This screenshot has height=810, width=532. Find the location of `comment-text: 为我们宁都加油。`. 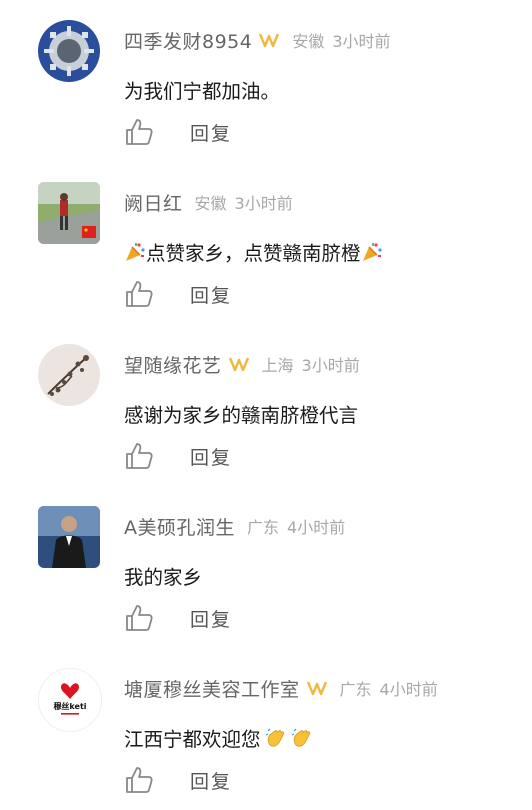

comment-text: 为我们宁都加油。 is located at coordinates (202, 89).